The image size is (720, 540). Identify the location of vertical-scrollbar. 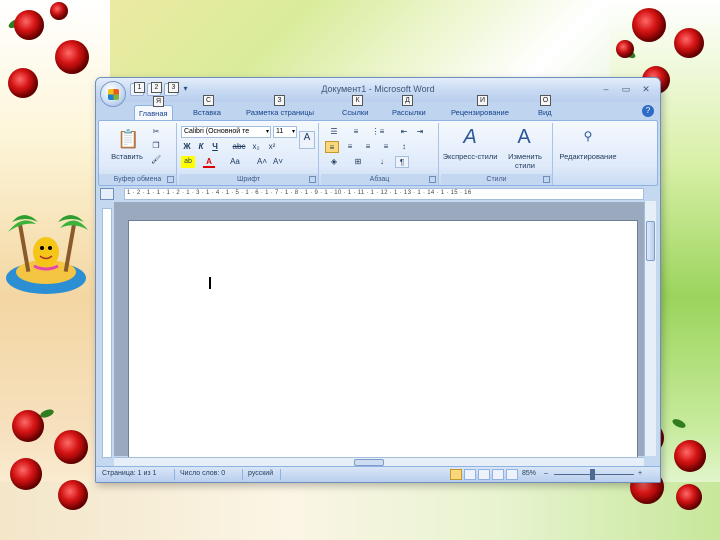
(650, 328).